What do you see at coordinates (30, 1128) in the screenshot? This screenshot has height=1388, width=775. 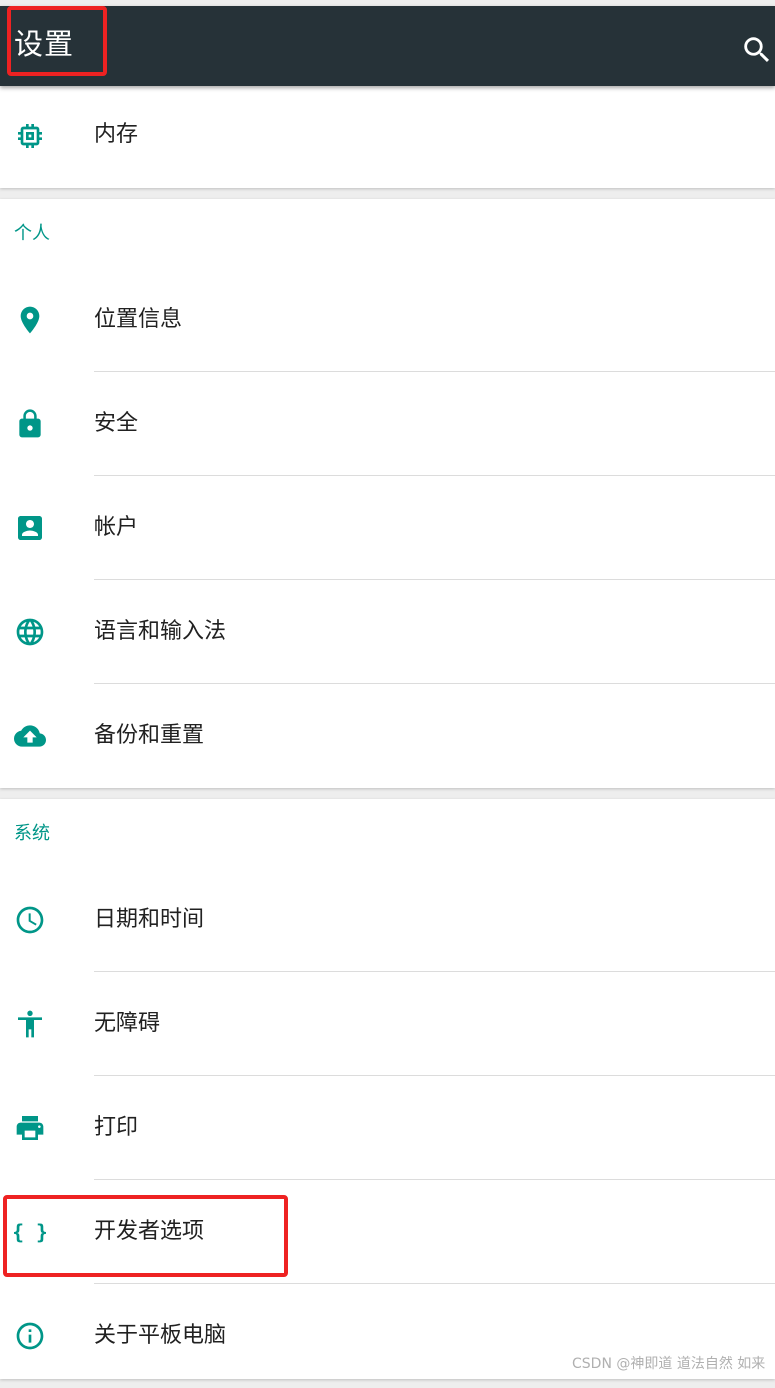 I see `printer-icon` at bounding box center [30, 1128].